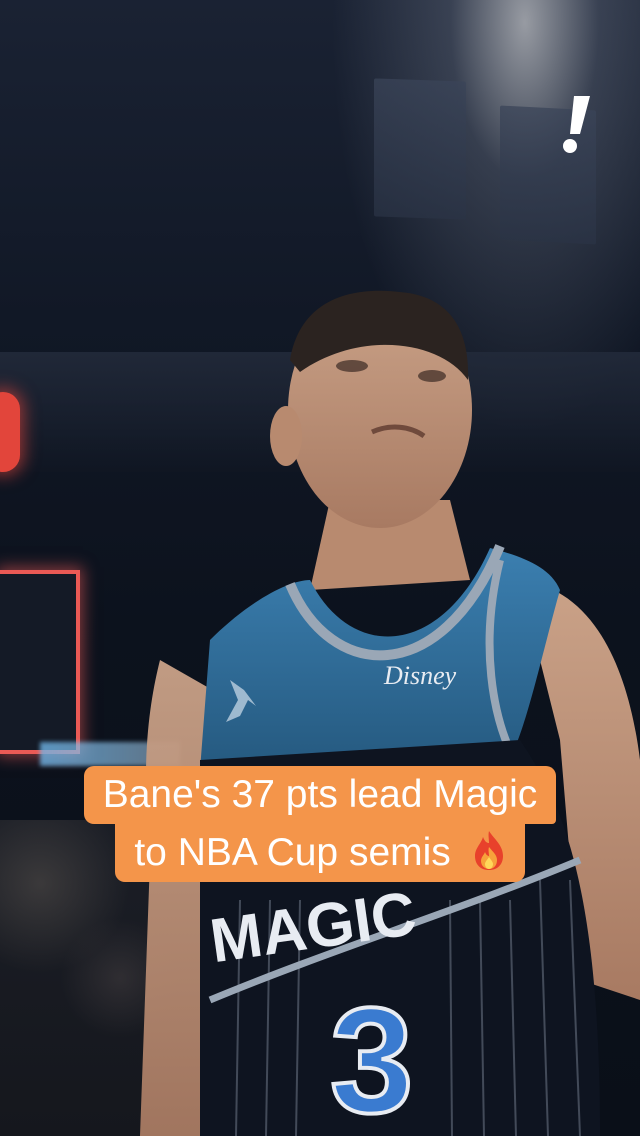 The height and width of the screenshot is (1136, 640). I want to click on jersey-number: 3, so click(371, 1056).